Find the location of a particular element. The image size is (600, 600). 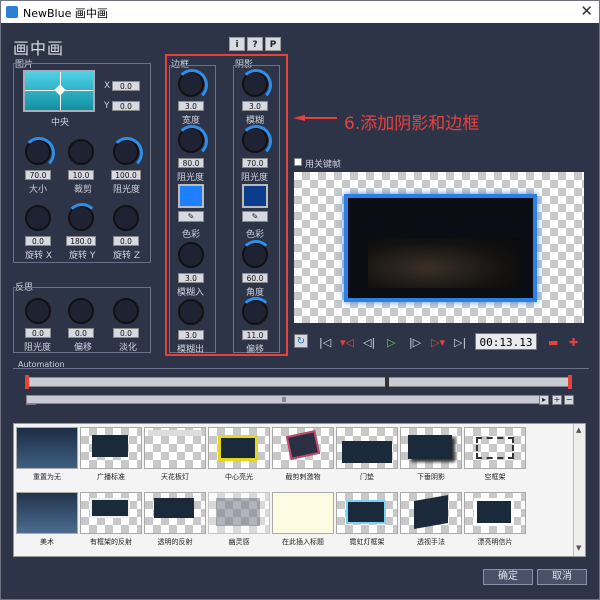

preset-thumbnail: 截剪刺激物 is located at coordinates (303, 457).